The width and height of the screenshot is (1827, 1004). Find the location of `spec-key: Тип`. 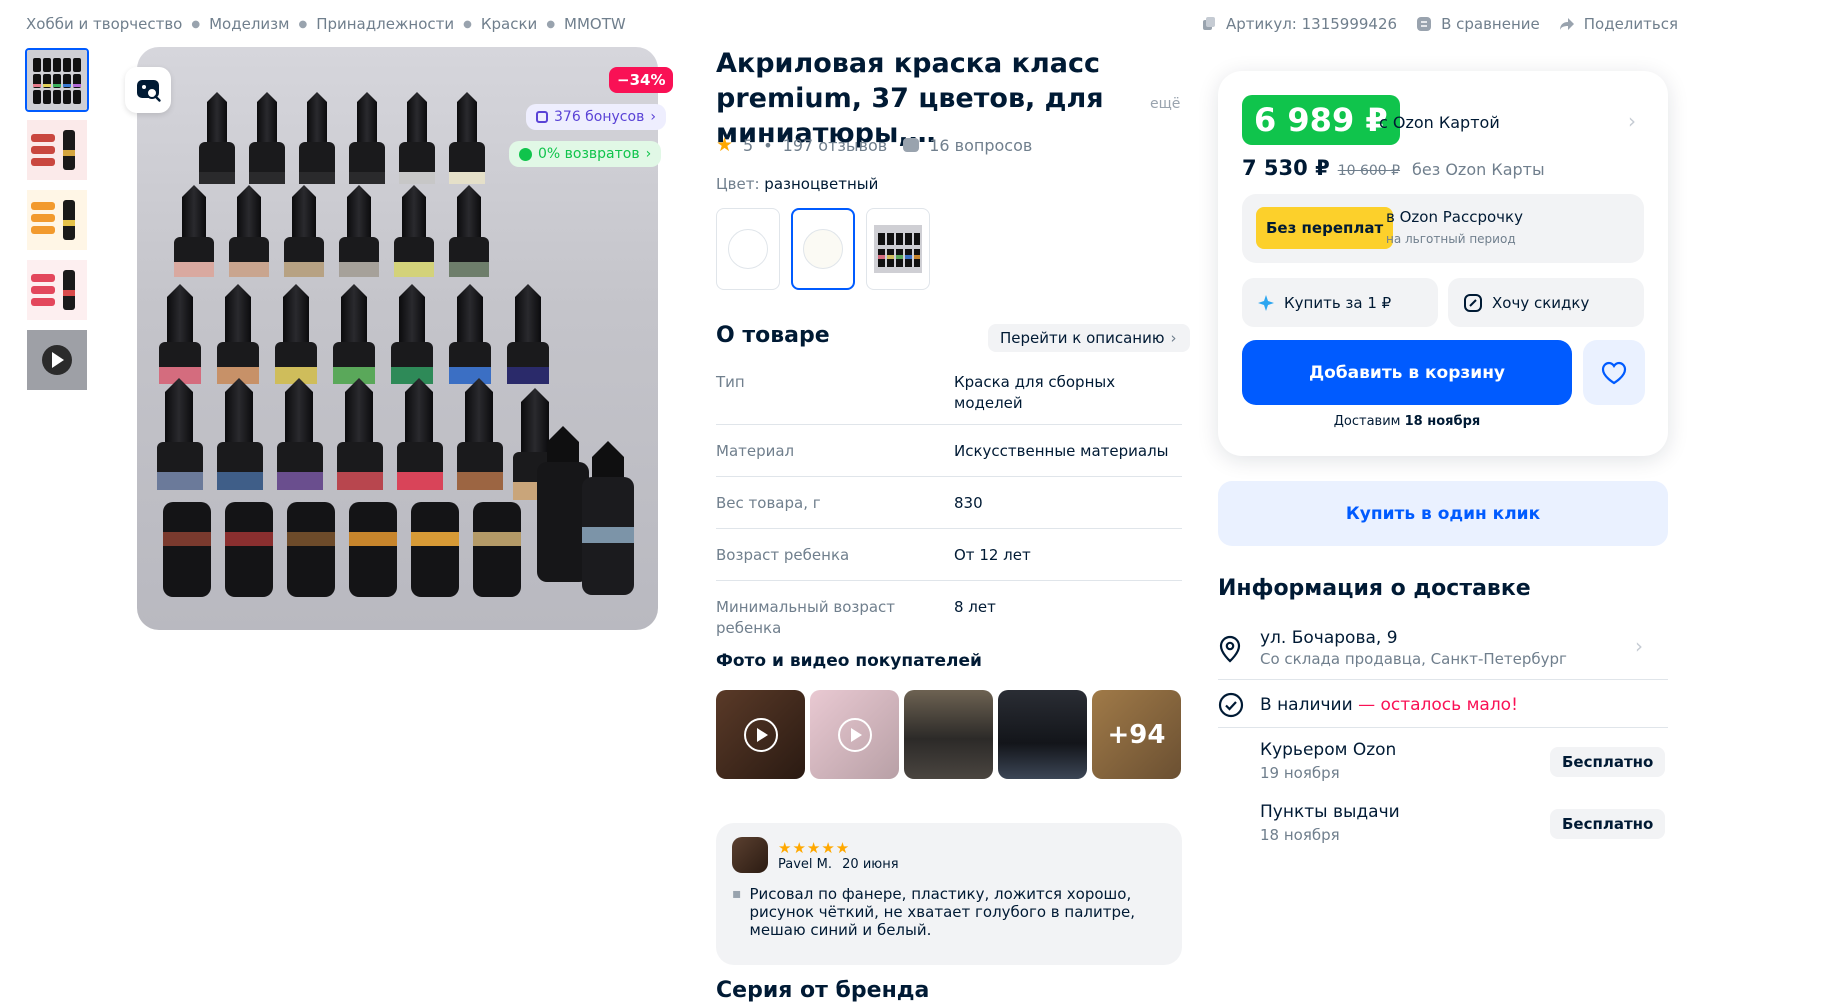

spec-key: Тип is located at coordinates (730, 382).